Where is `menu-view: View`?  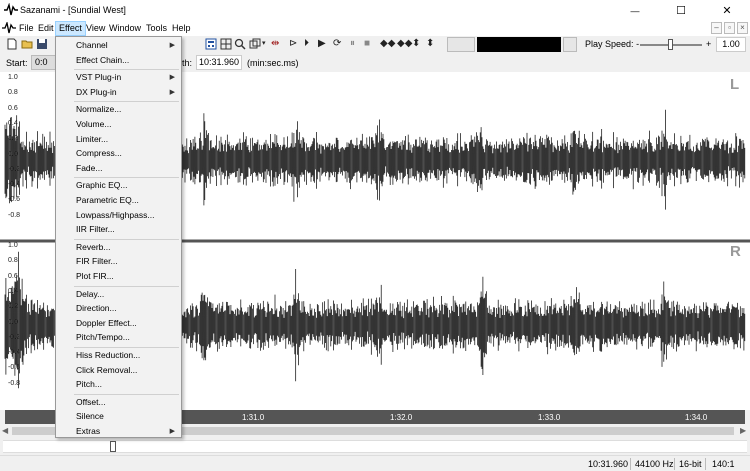
menu-view: View is located at coordinates (95, 28).